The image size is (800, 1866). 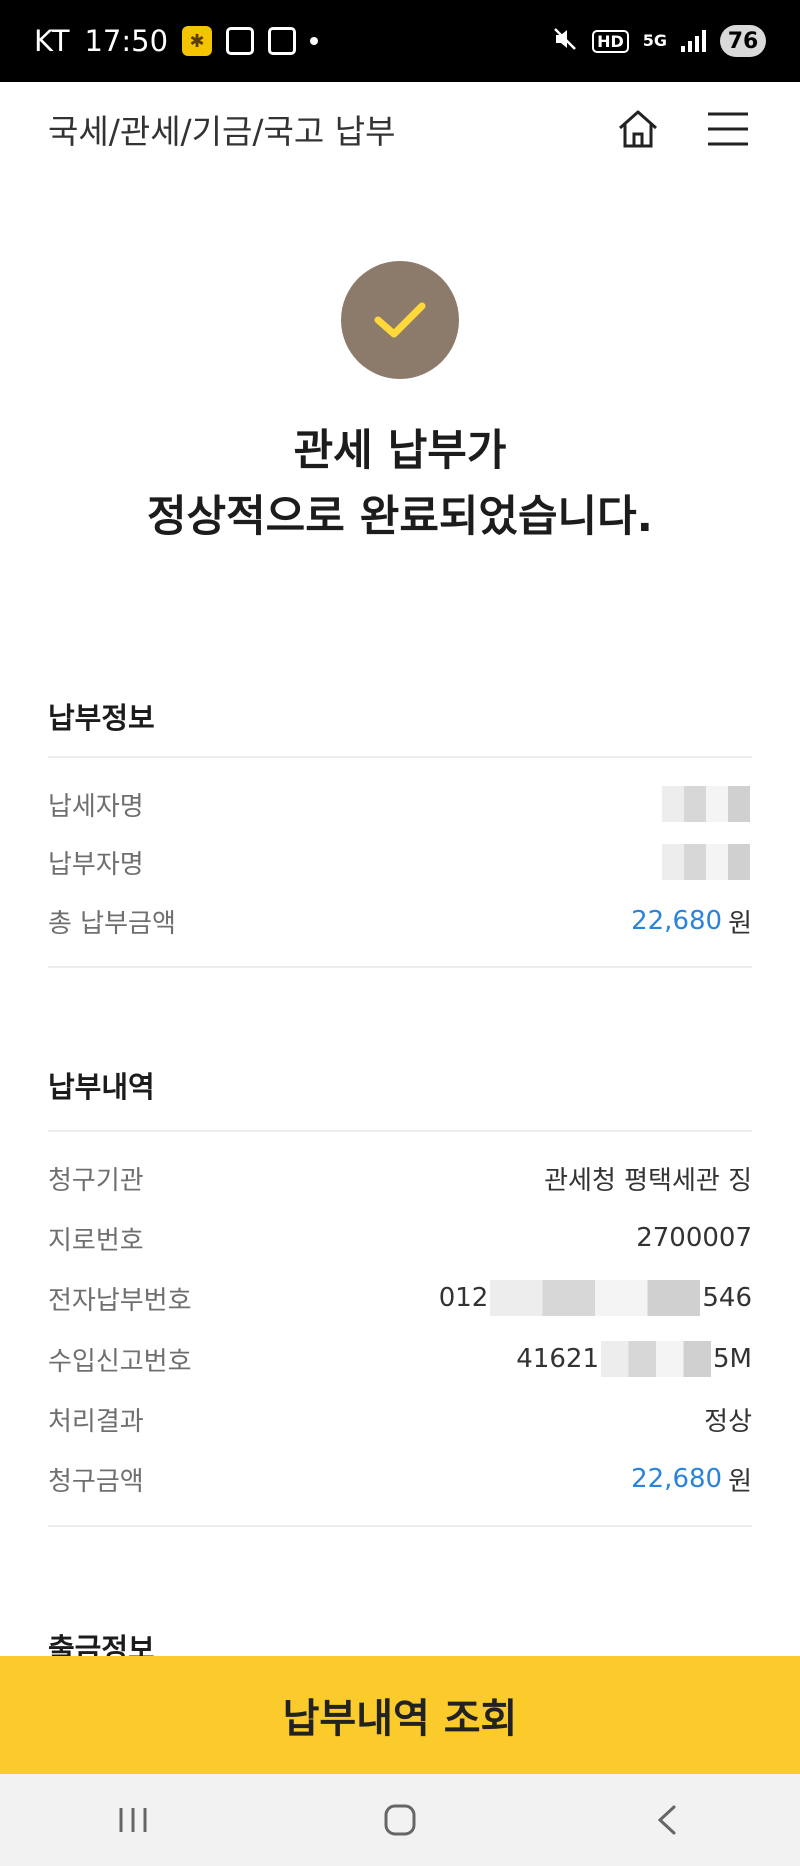 I want to click on import-declaration-number-value: 41621 5M, so click(x=634, y=1359).